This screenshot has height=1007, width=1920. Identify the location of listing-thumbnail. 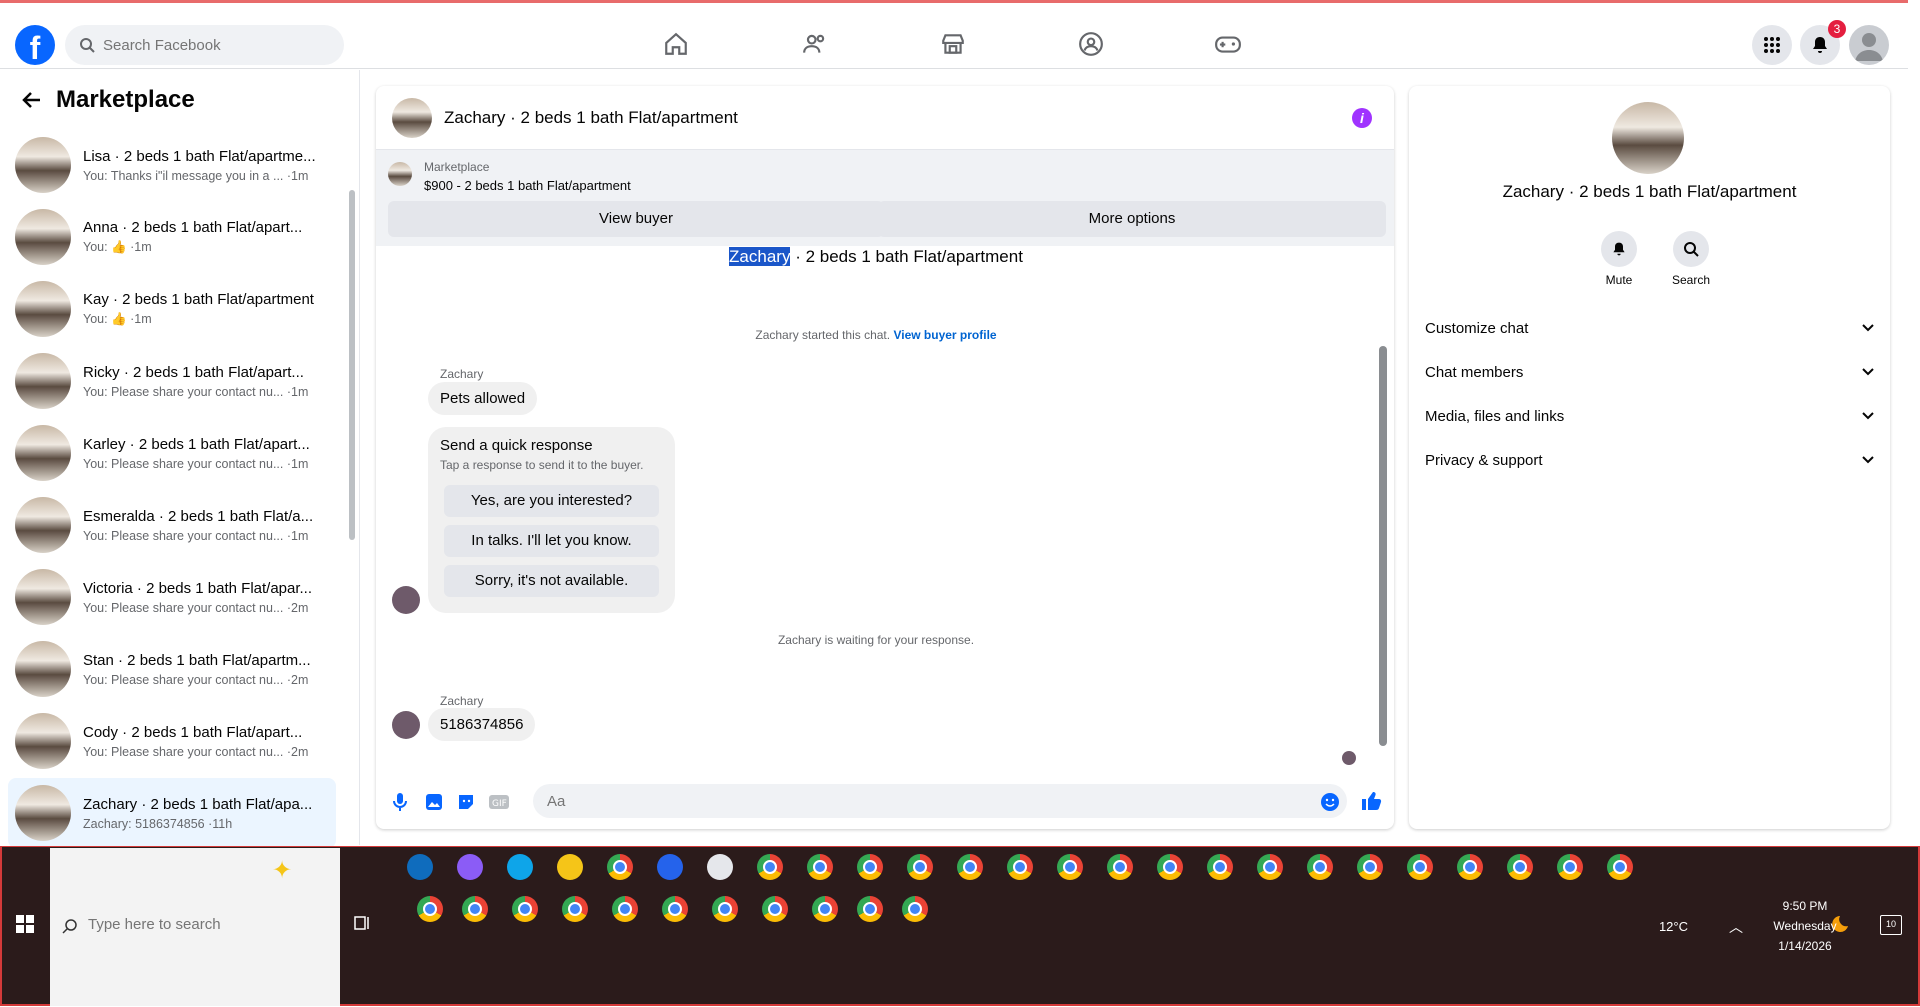
(412, 117).